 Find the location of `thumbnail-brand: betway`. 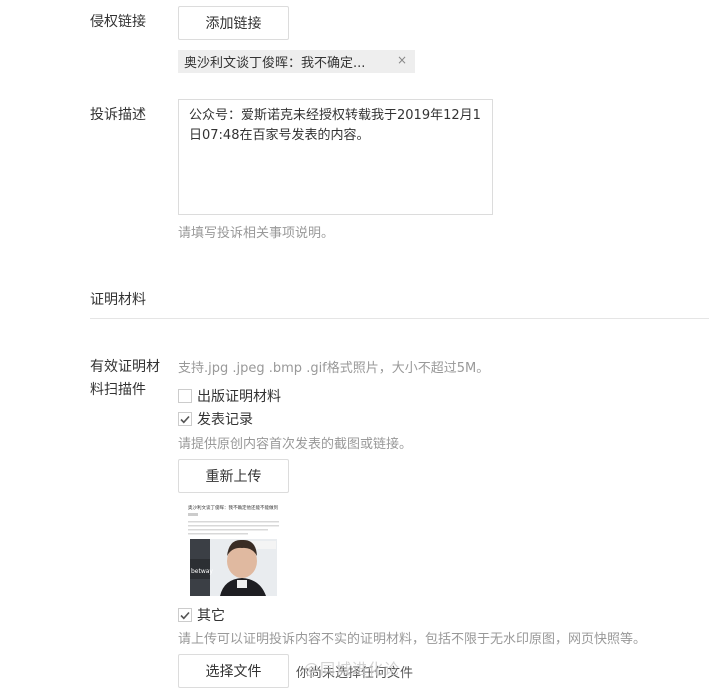

thumbnail-brand: betway is located at coordinates (202, 571).